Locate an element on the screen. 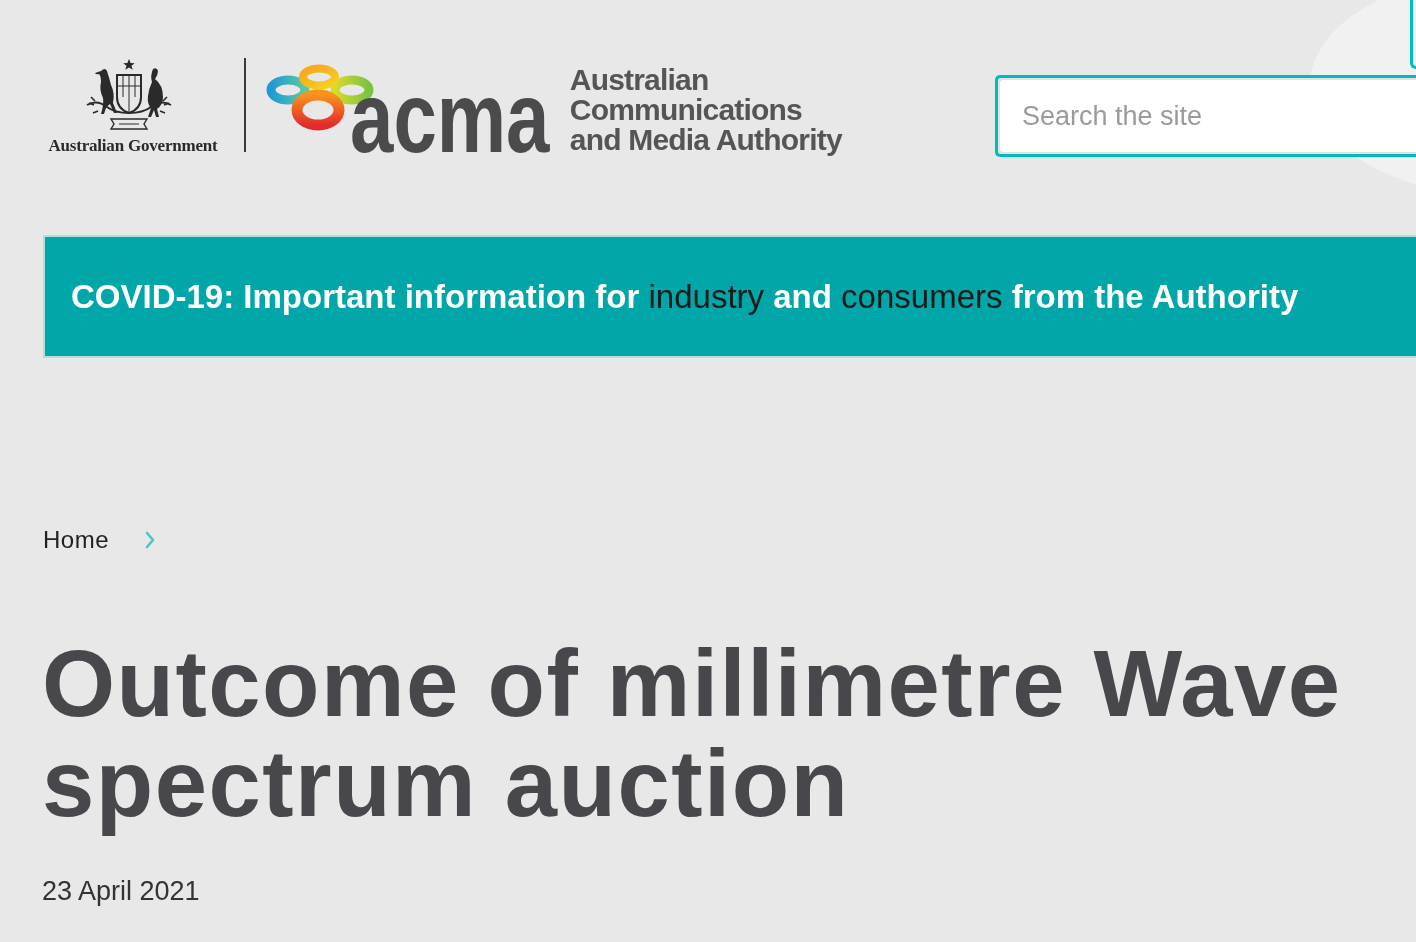  breadcrumb-link: Home is located at coordinates (76, 540).